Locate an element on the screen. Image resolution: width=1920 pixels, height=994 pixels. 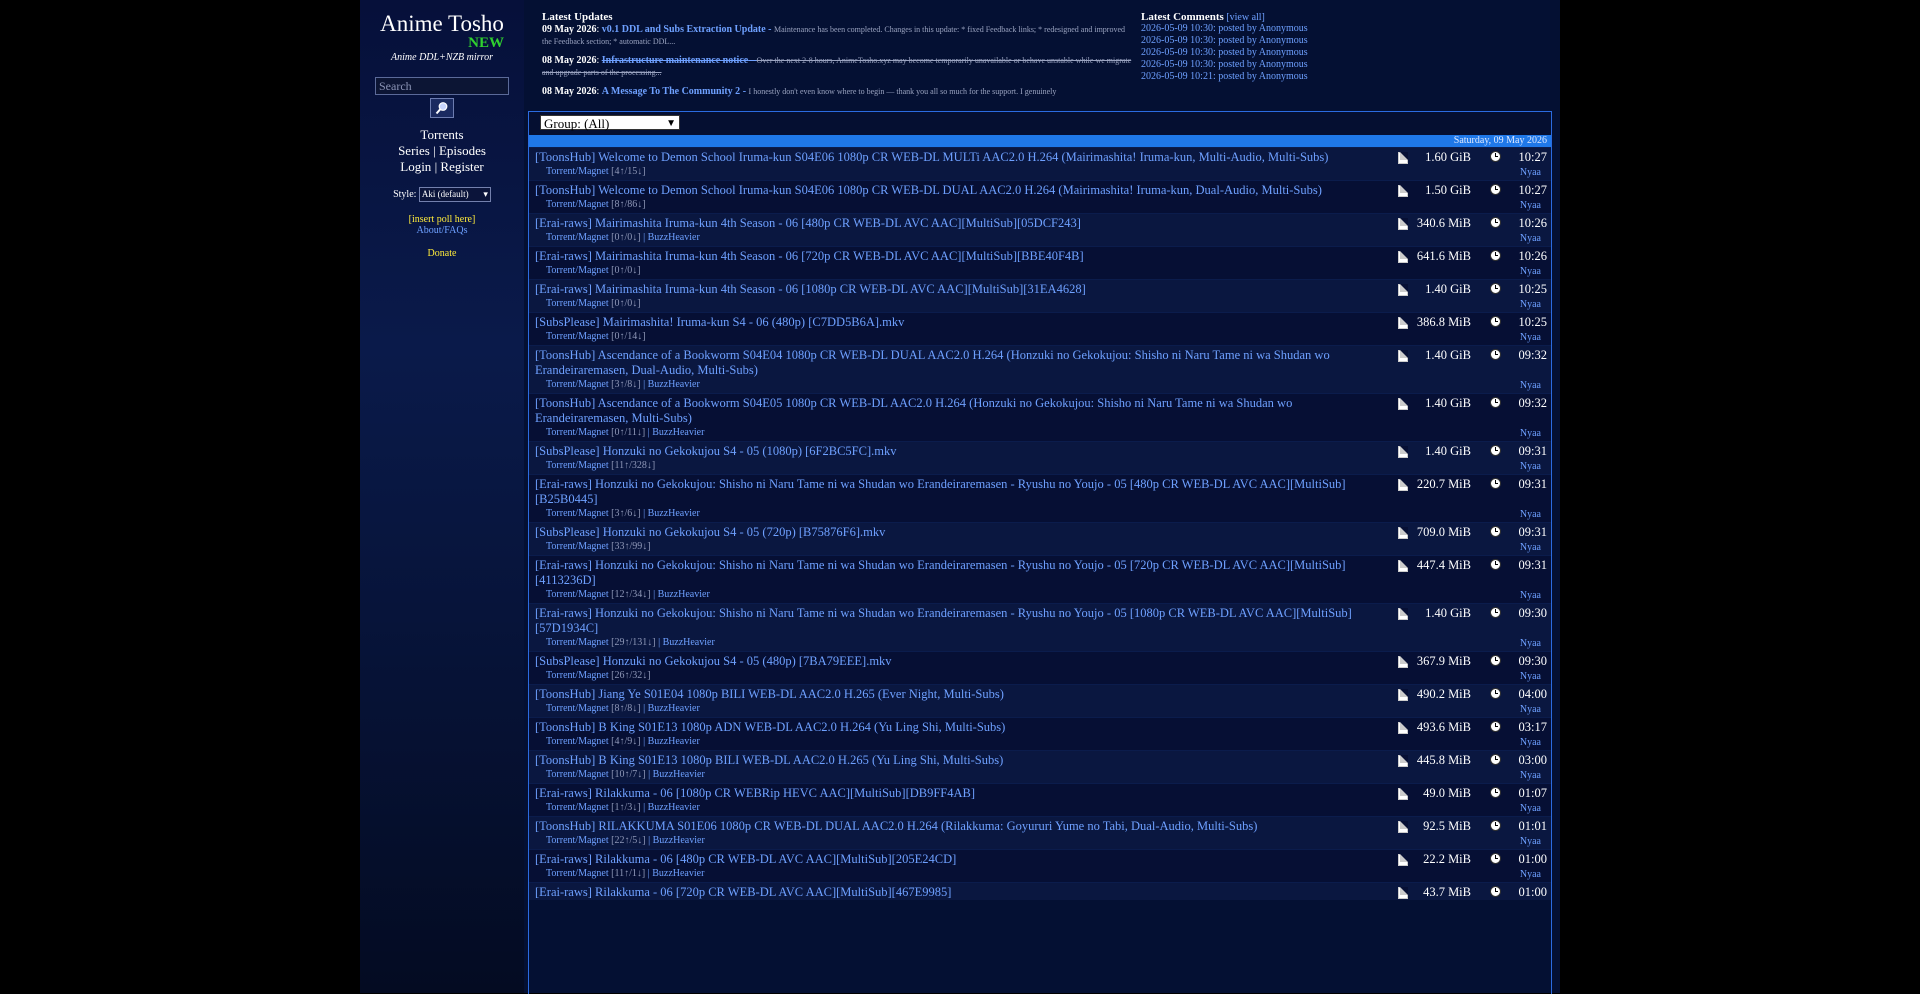
search-button is located at coordinates (442, 108).